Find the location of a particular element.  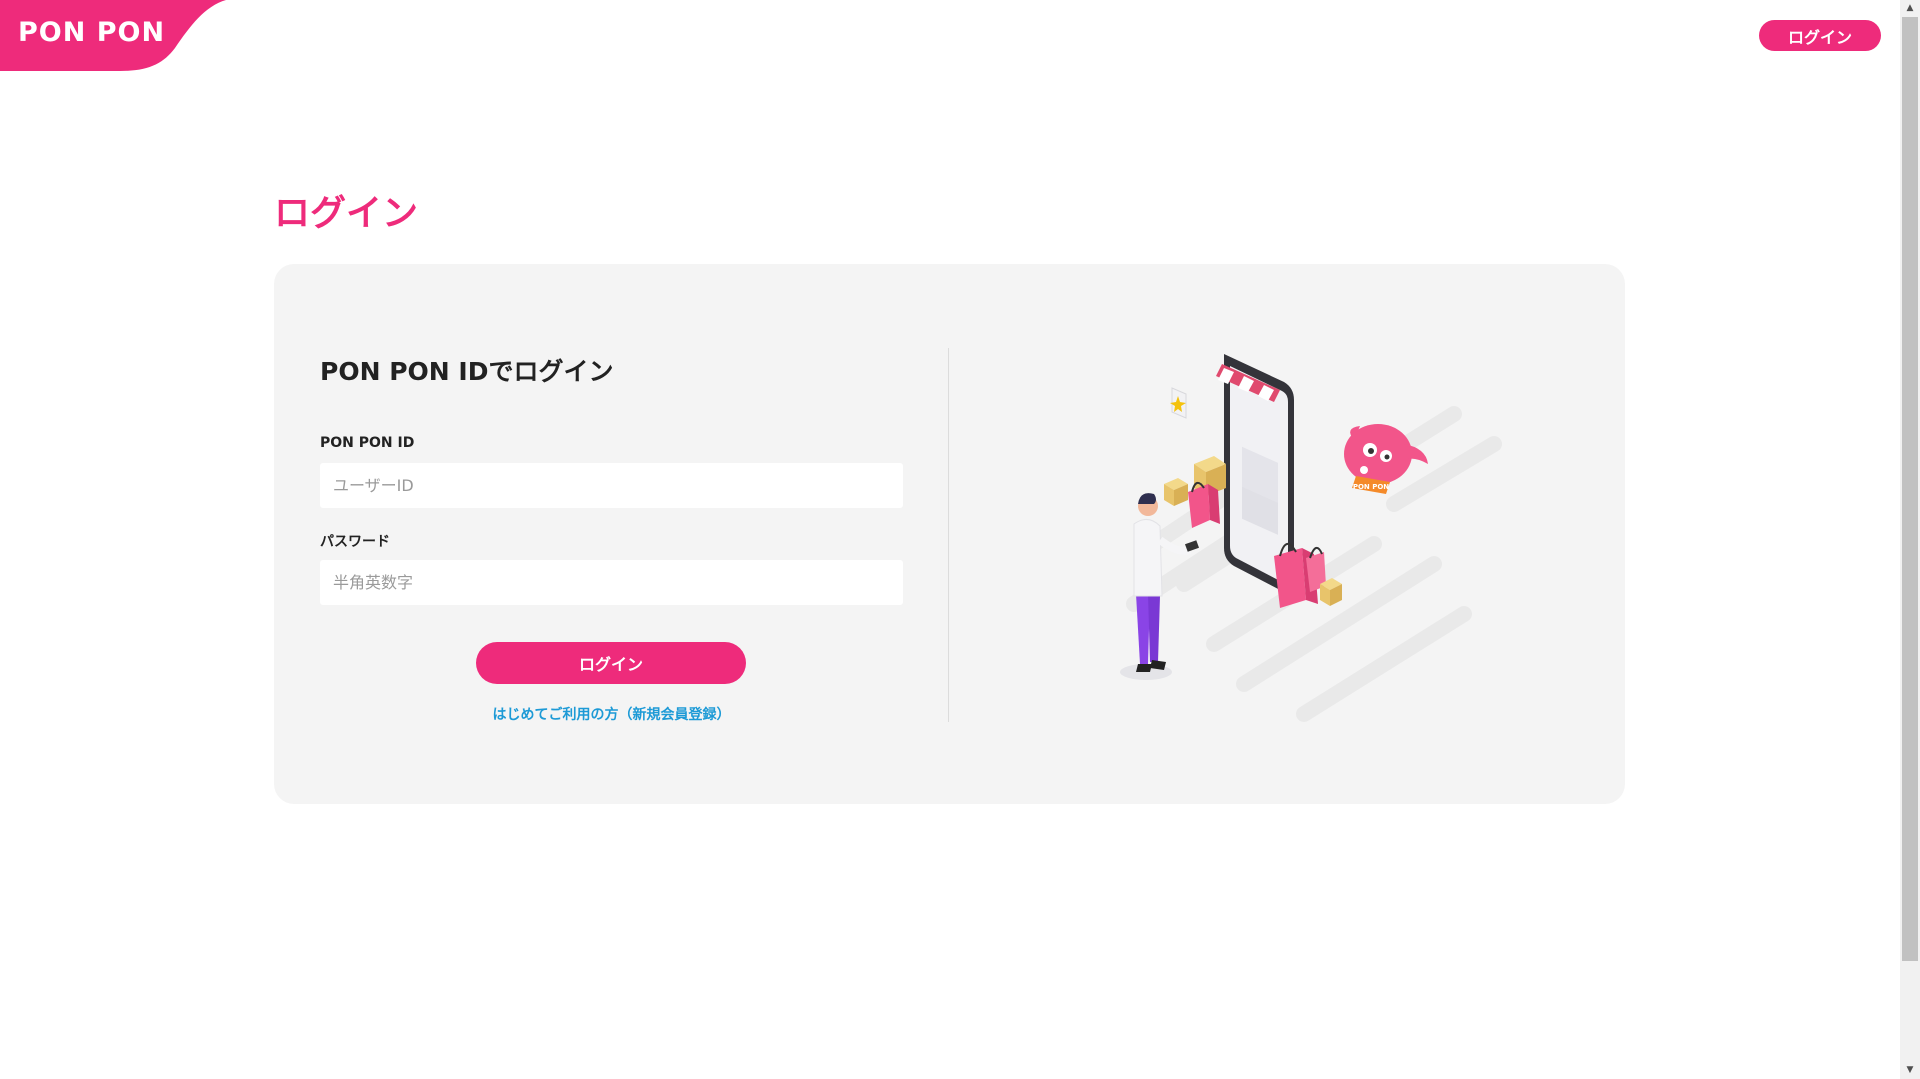

scroll-down-arrow-icon: ▼ is located at coordinates (1910, 1070).